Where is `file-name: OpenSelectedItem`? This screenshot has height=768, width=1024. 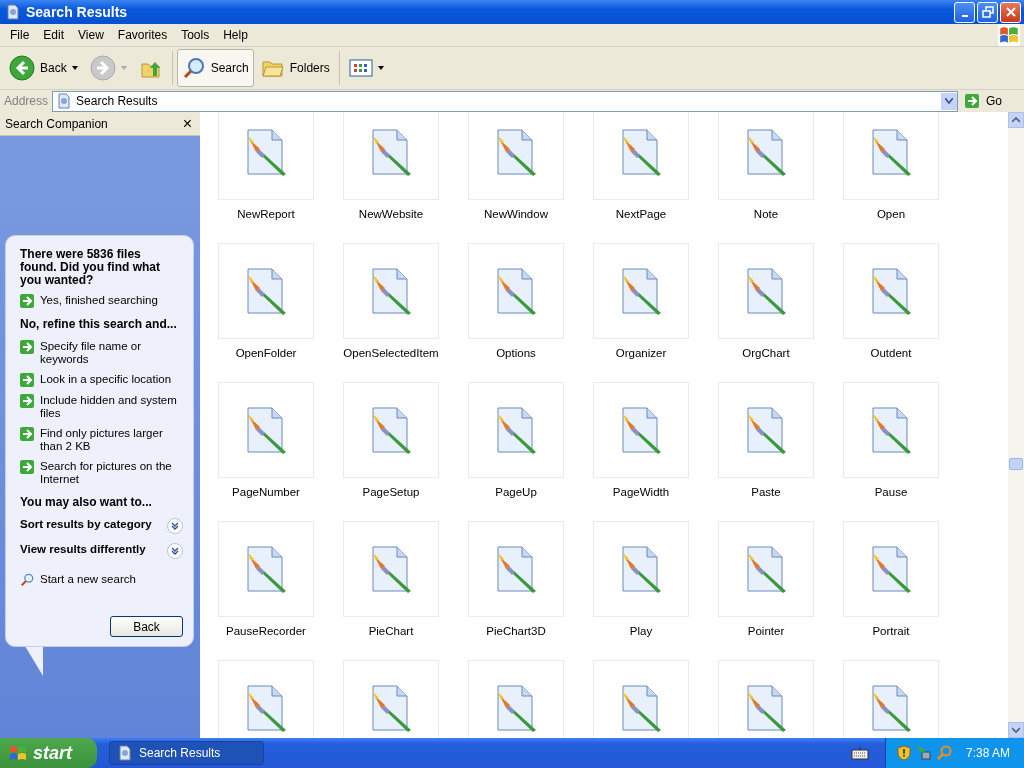
file-name: OpenSelectedItem is located at coordinates (391, 353).